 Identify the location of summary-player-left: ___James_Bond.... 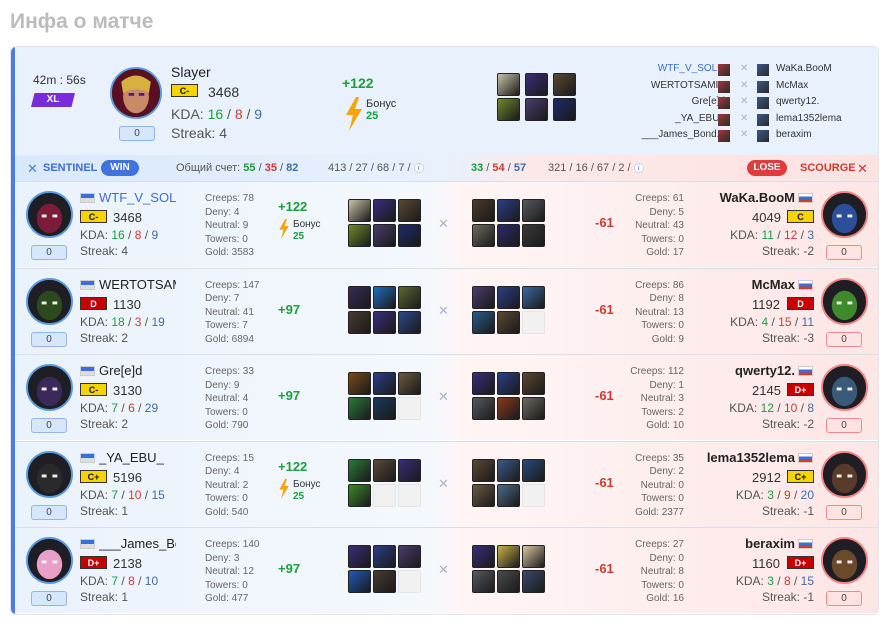
(670, 134).